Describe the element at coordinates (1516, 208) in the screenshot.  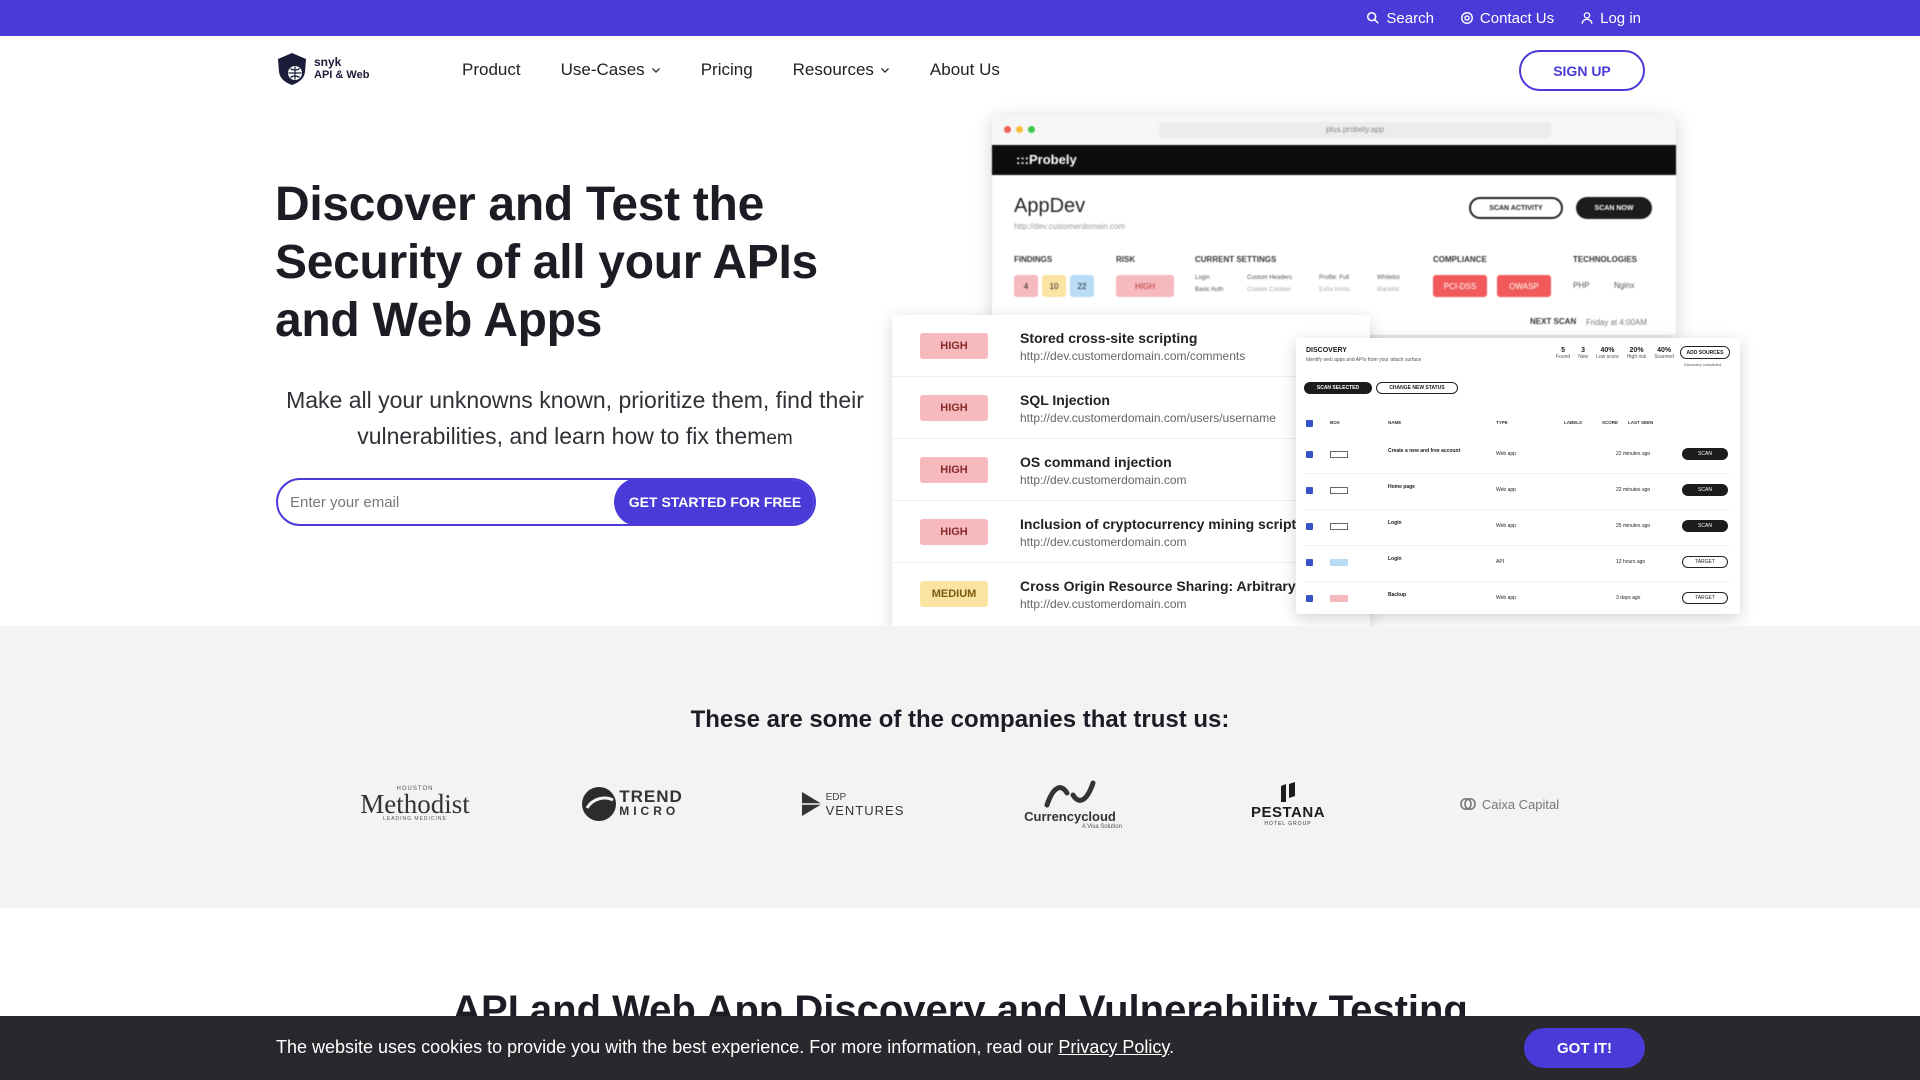
I see `scan-activity-button: SCAN ACTIVITY` at that location.